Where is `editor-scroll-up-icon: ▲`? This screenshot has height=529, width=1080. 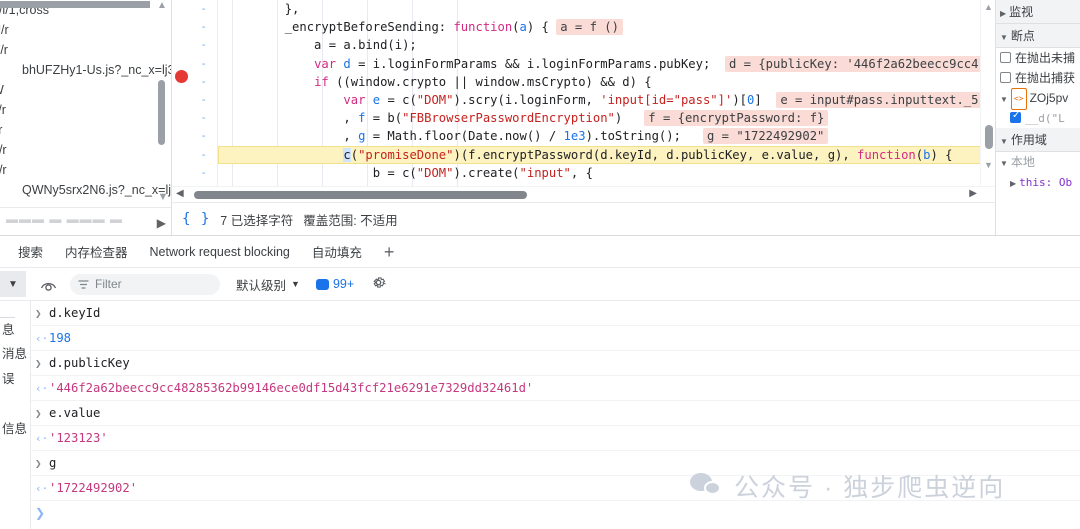 editor-scroll-up-icon: ▲ is located at coordinates (988, 7).